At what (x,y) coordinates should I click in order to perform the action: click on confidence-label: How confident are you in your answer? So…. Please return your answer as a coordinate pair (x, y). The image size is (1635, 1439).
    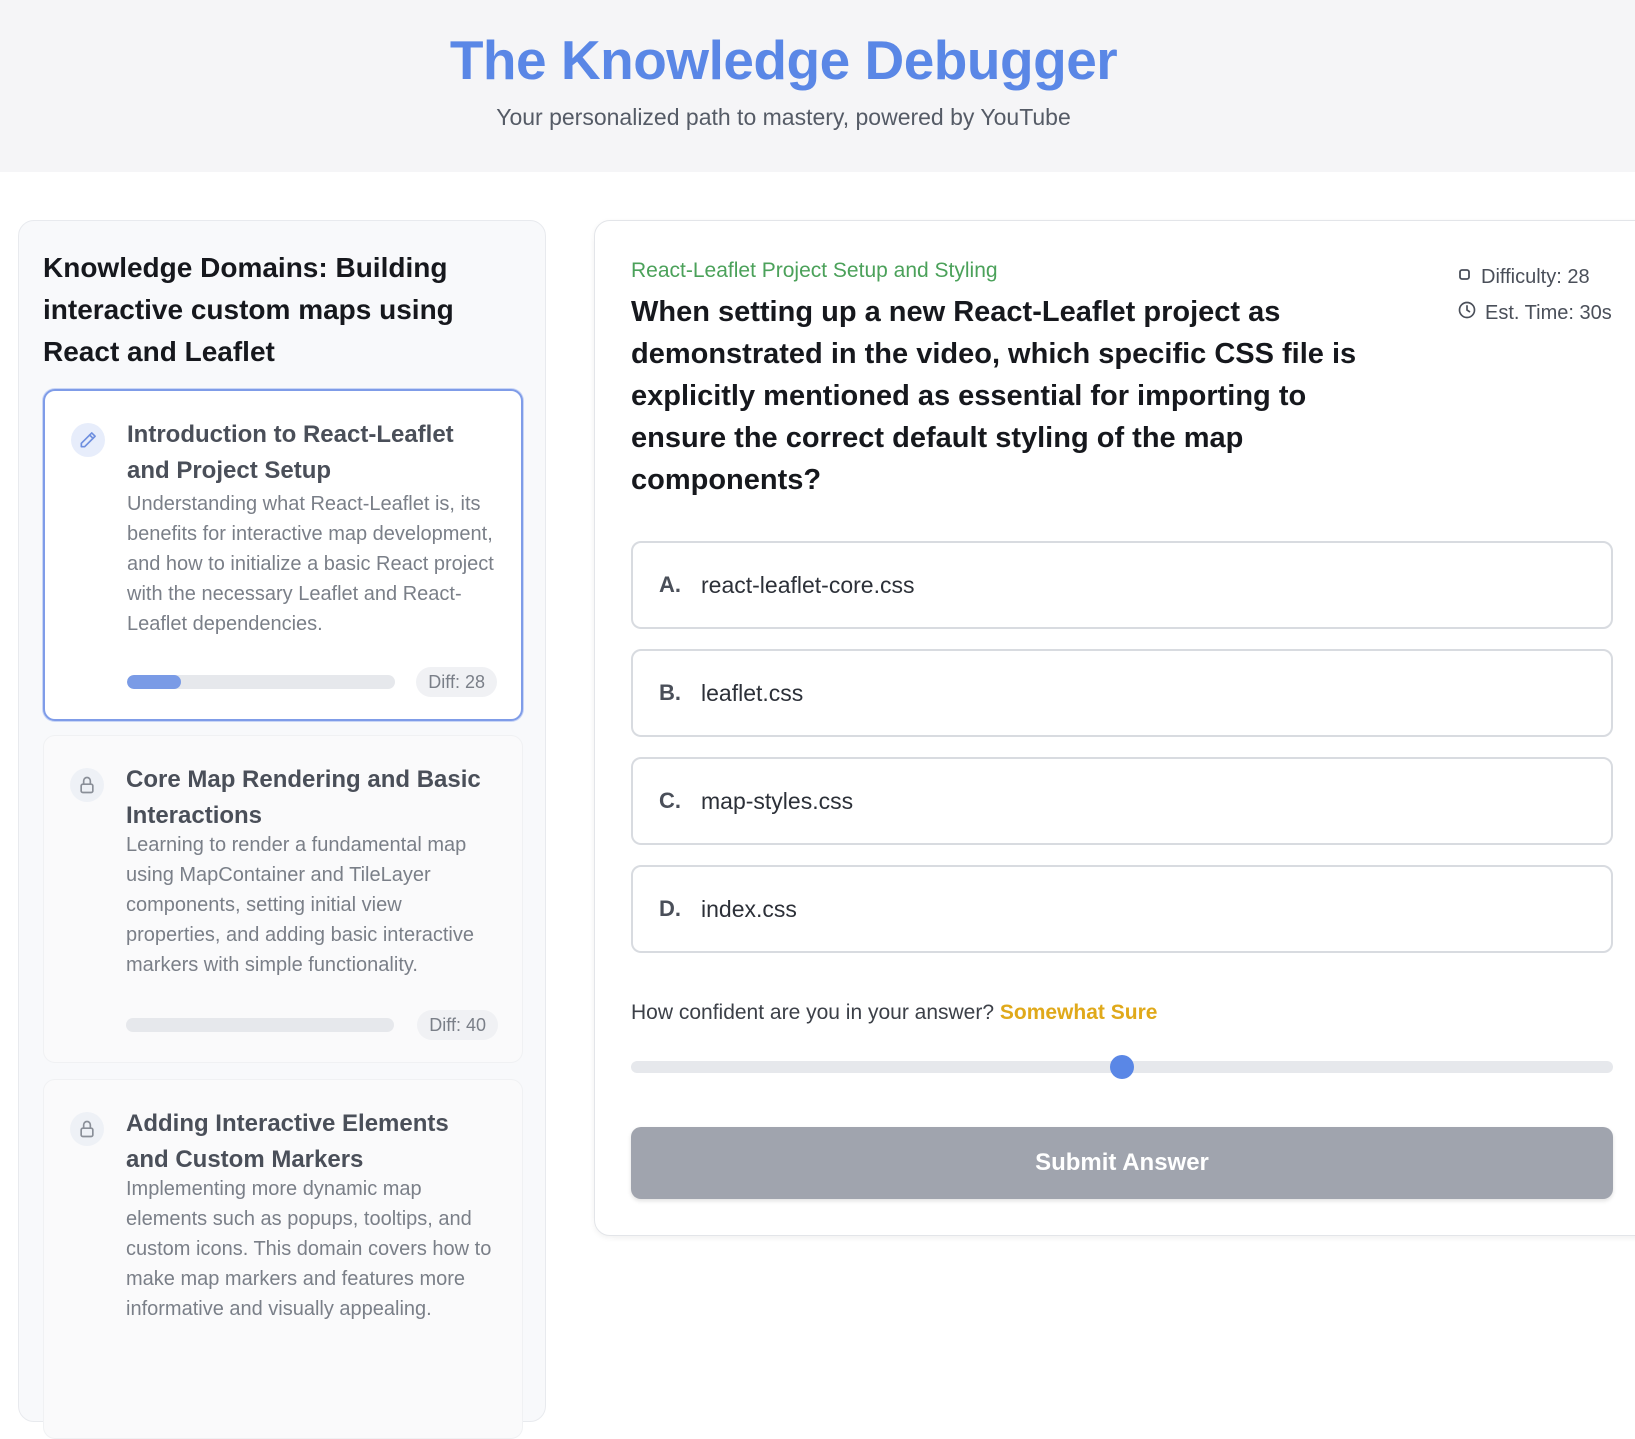
    Looking at the image, I should click on (894, 1013).